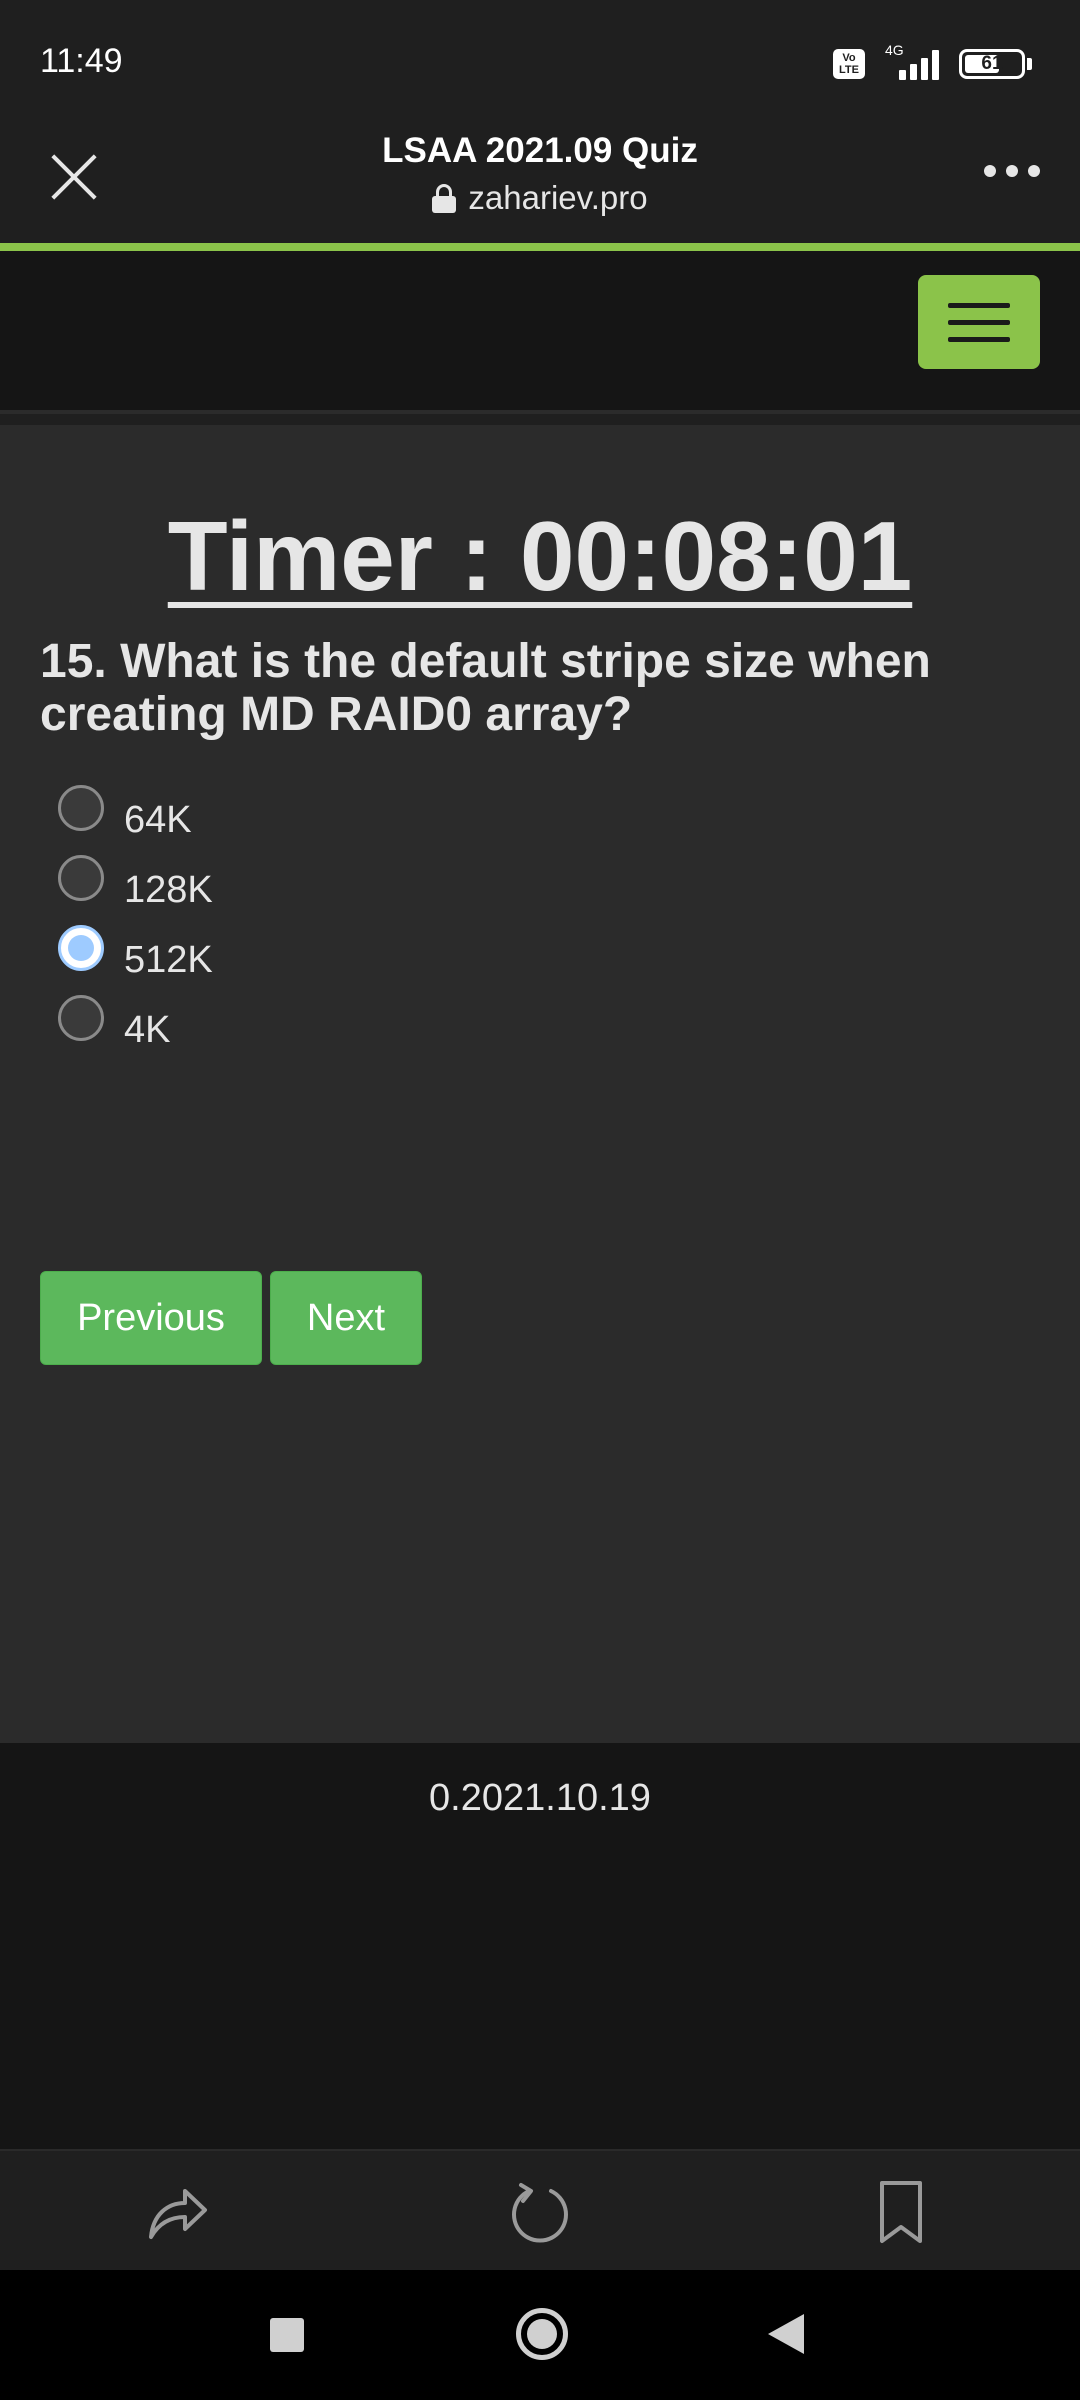 The image size is (1080, 2400). I want to click on answer-option-128k: 128K, so click(135, 885).